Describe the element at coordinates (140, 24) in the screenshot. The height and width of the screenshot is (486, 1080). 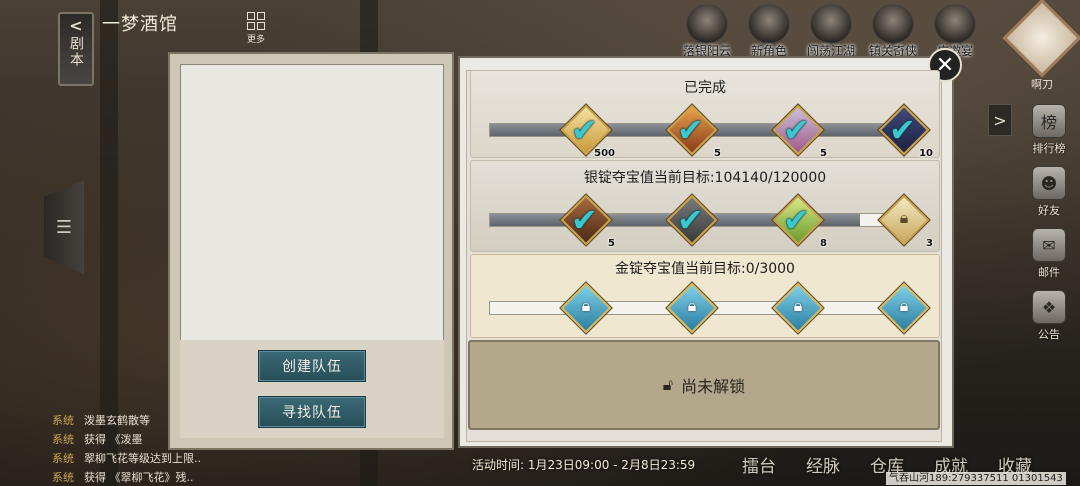
I see `page-title: 一梦酒馆` at that location.